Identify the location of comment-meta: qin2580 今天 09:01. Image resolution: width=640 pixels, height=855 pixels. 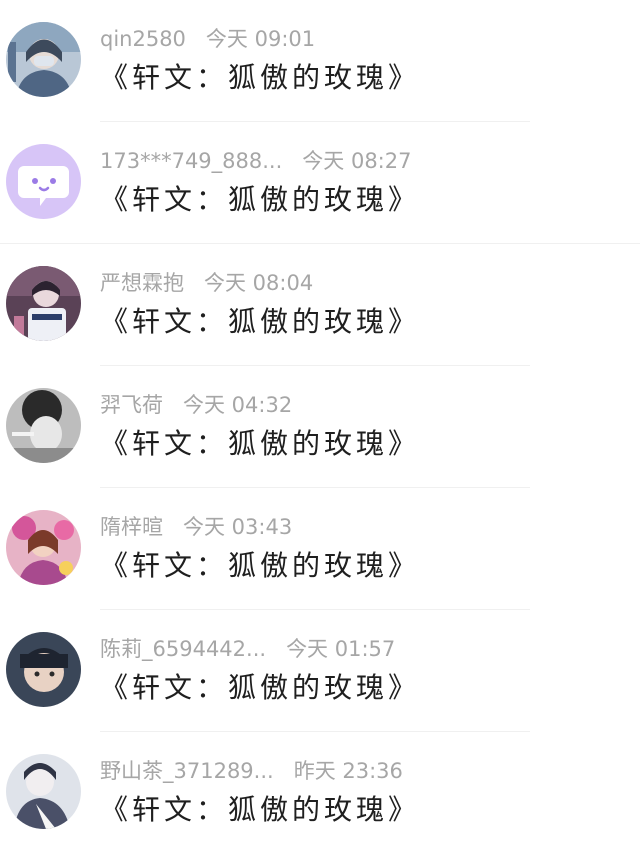
(207, 39).